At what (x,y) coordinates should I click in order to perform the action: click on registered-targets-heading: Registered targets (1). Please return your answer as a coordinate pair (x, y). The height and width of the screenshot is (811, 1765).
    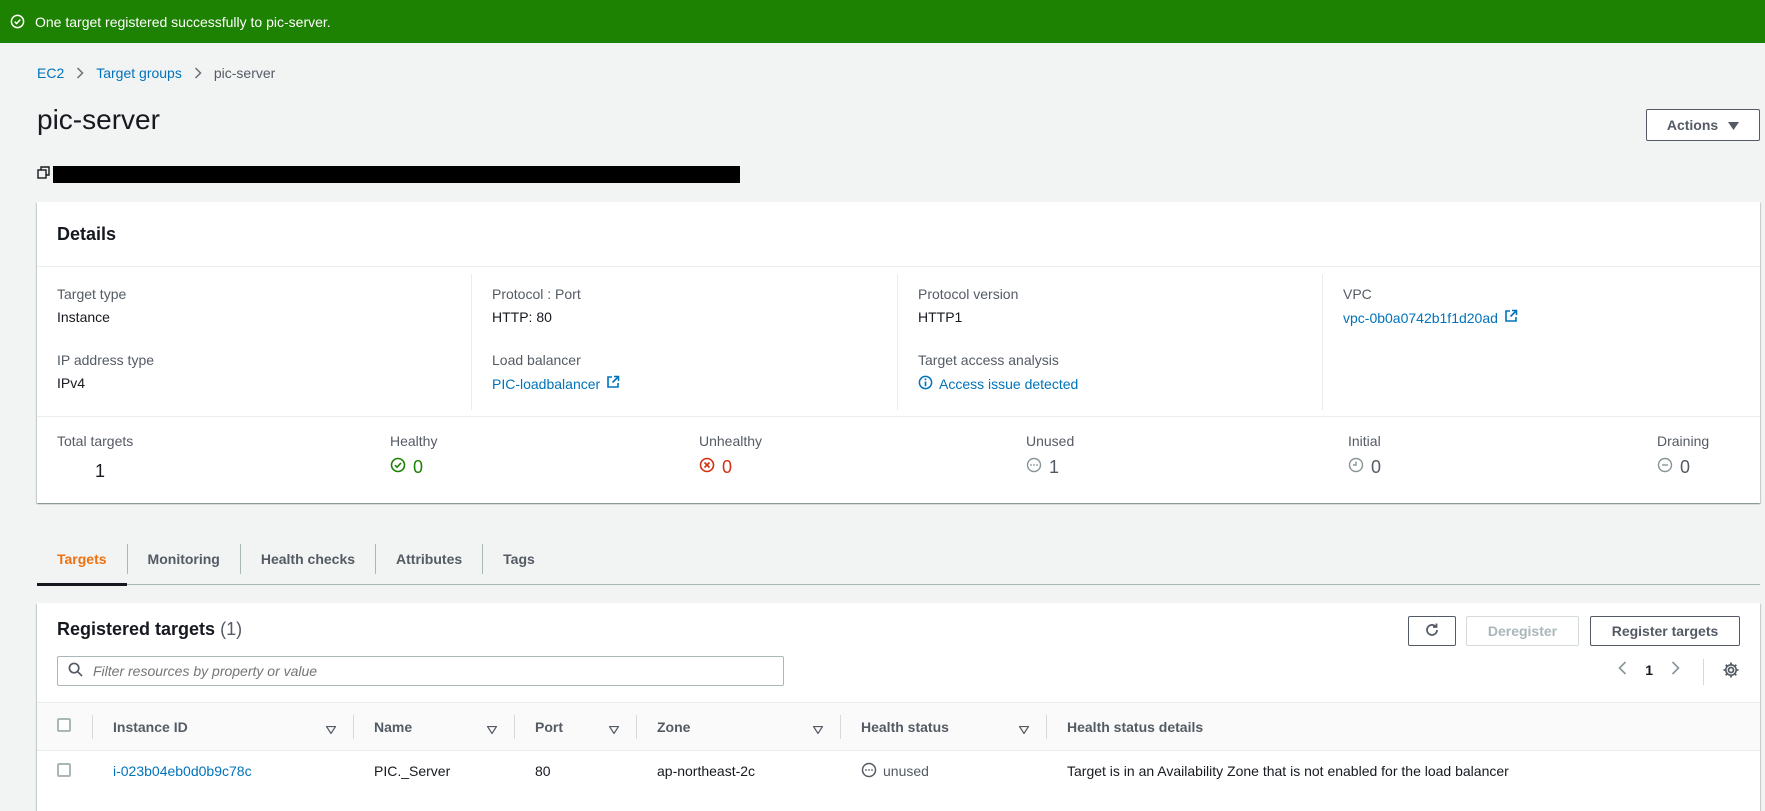
    Looking at the image, I should click on (149, 629).